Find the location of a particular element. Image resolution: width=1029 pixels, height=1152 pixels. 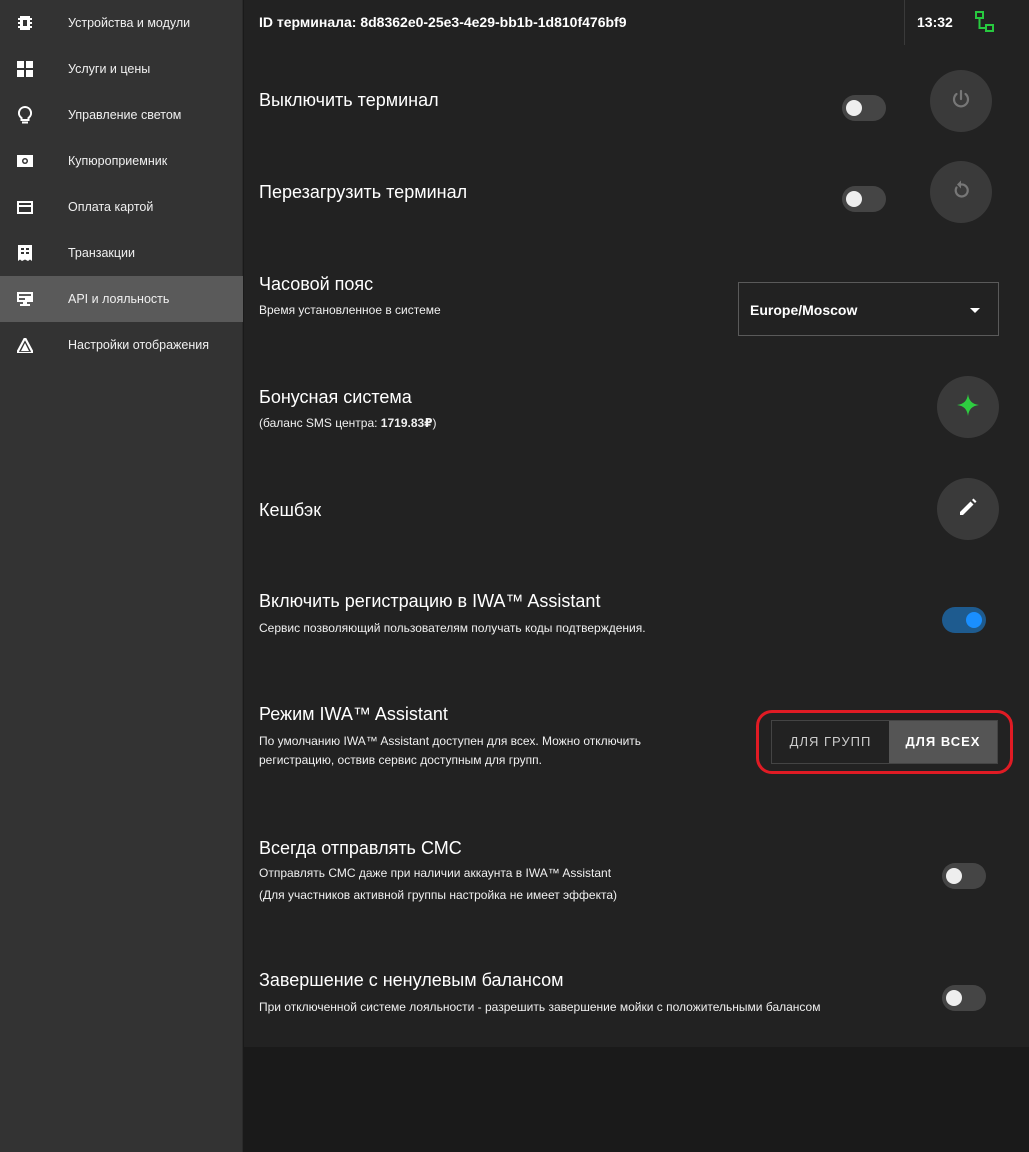

sidebar-item-lighting: Управление светом is located at coordinates (121, 115).